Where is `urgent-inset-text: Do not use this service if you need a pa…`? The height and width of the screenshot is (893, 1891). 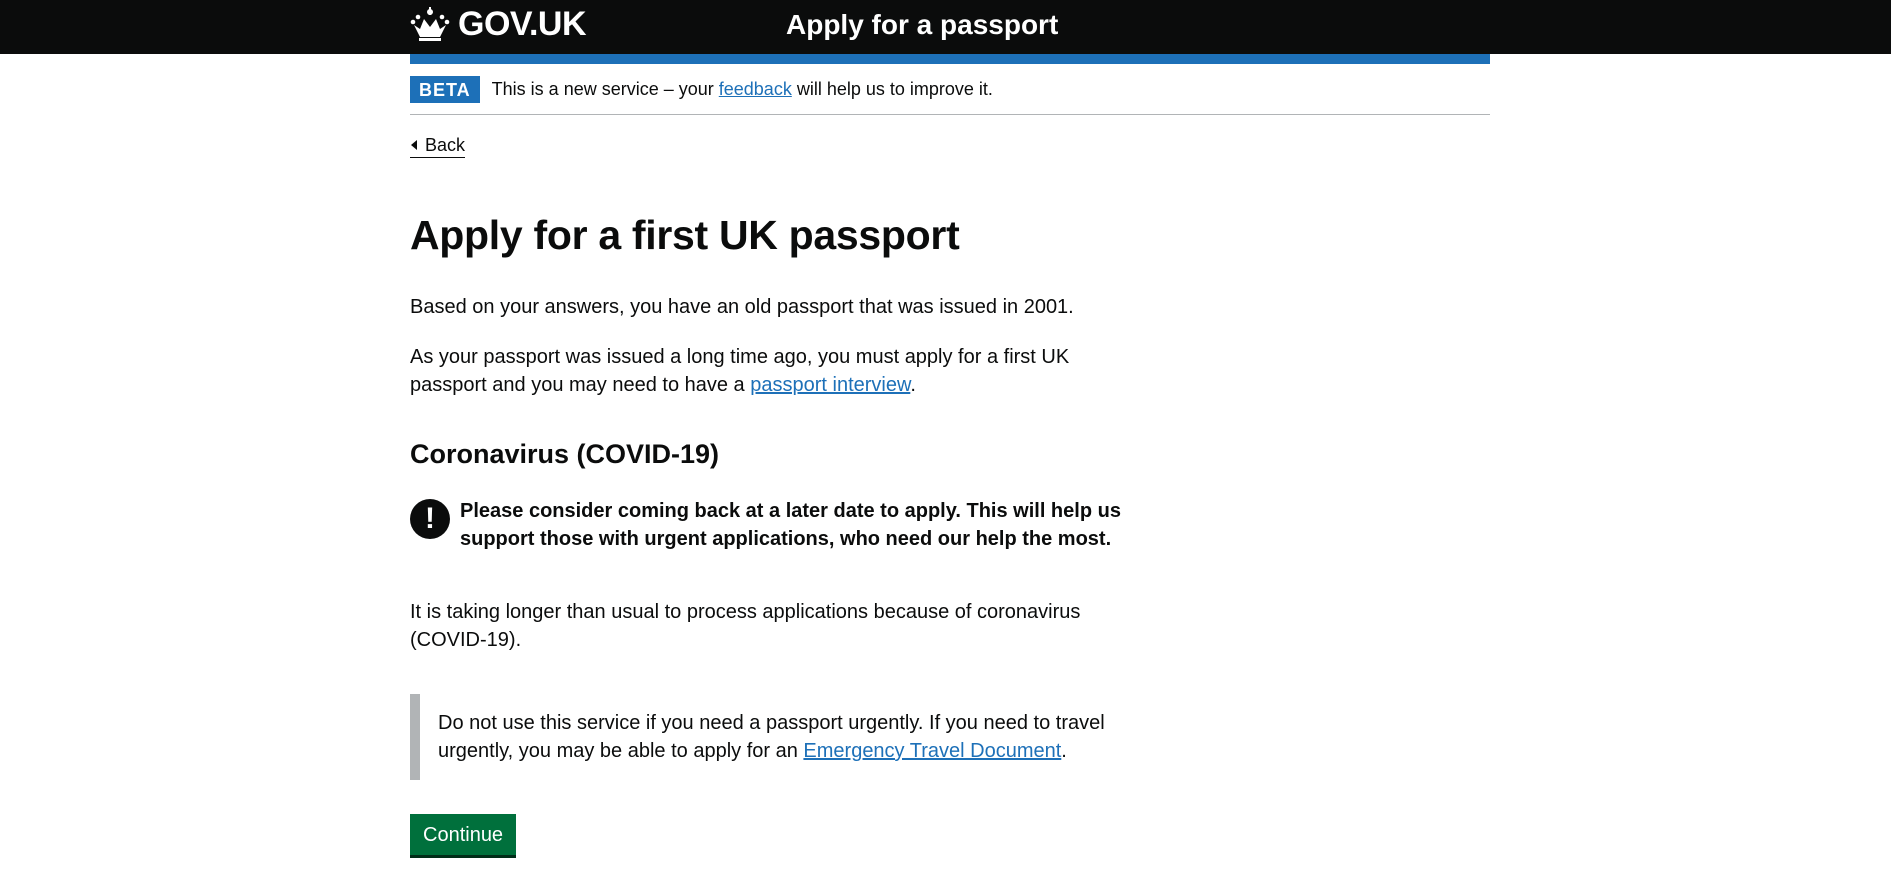 urgent-inset-text: Do not use this service if you need a pa… is located at coordinates (764, 737).